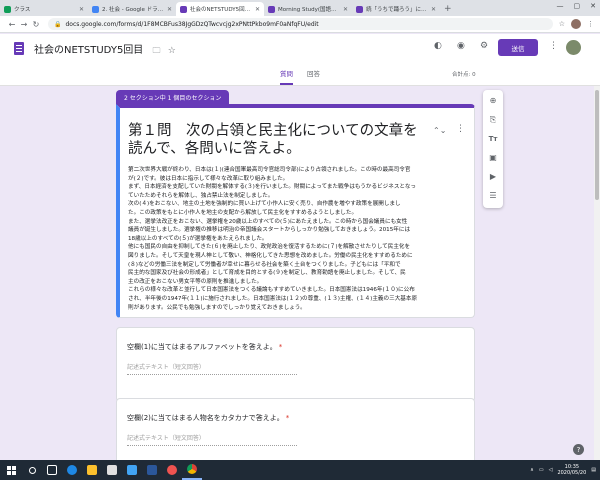 The image size is (600, 480). Describe the element at coordinates (195, 281) in the screenshot. I see `description-line: 主の改正をおこない男女平等の原則を推進しました。` at that location.